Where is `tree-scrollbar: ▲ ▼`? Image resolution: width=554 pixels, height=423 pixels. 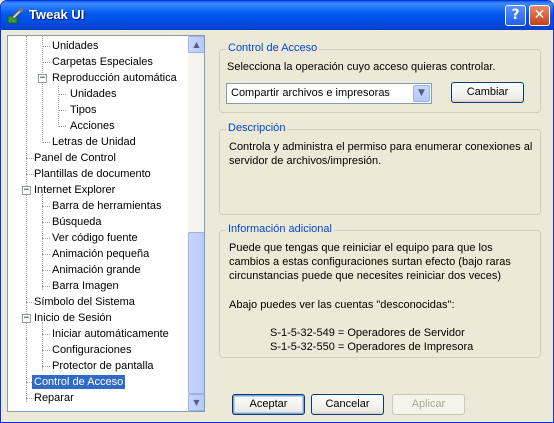 tree-scrollbar: ▲ ▼ is located at coordinates (196, 223).